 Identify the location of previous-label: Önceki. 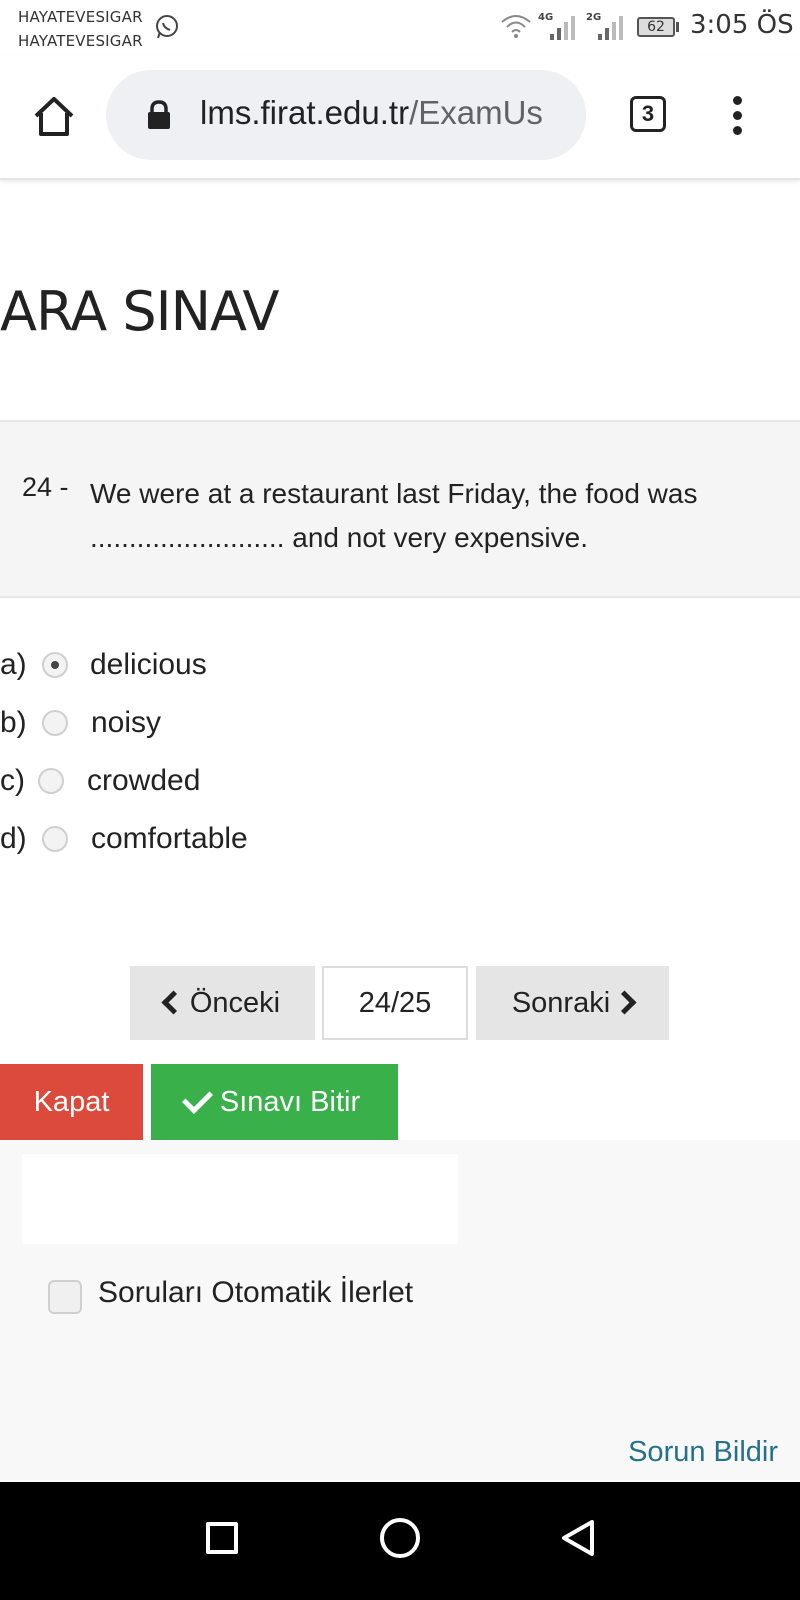
(235, 1003).